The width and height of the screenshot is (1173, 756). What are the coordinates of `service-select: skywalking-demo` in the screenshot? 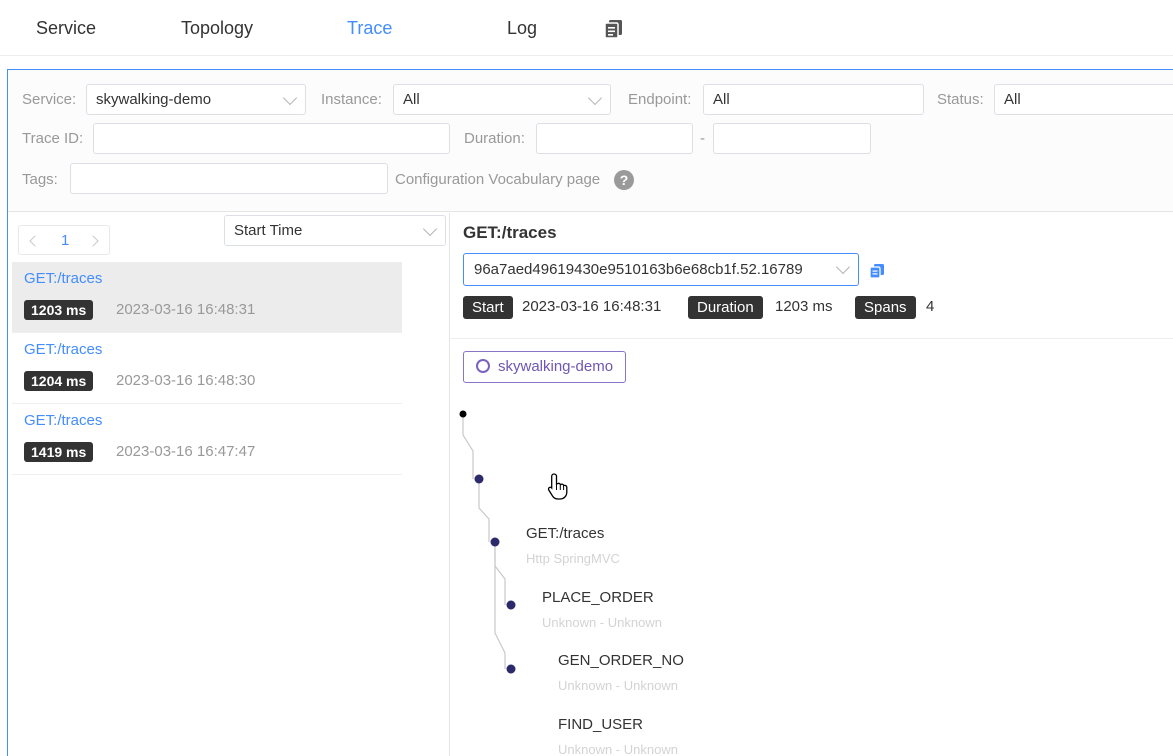 It's located at (196, 99).